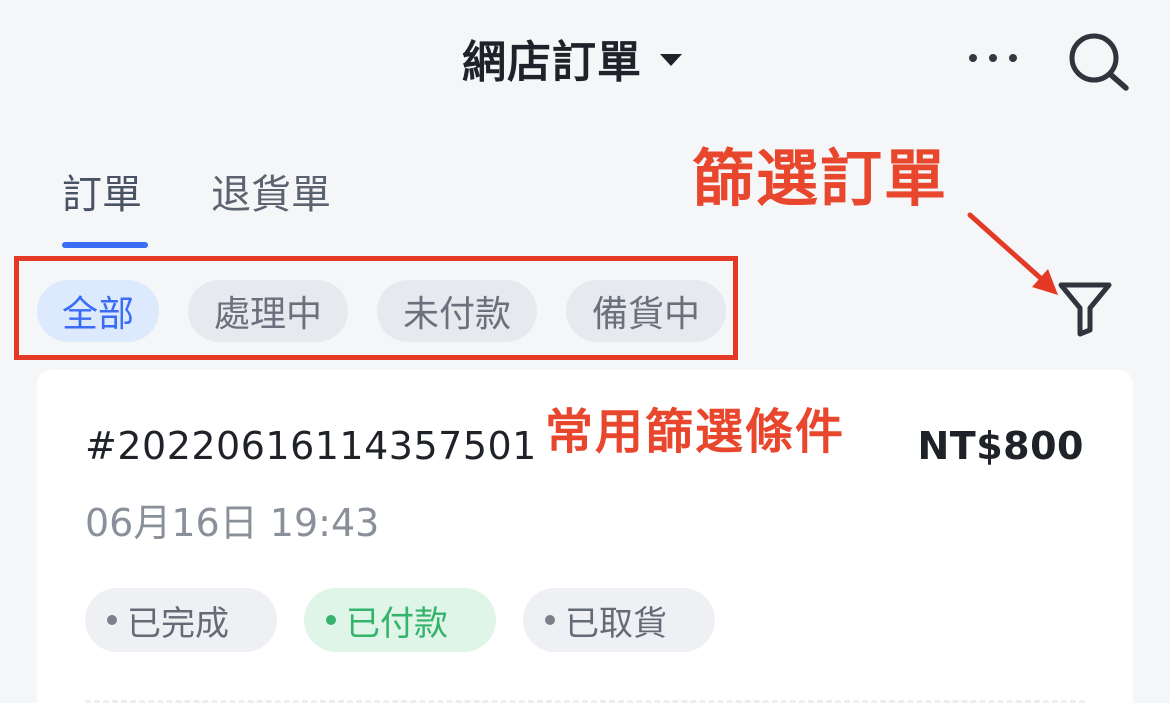 The width and height of the screenshot is (1170, 703). I want to click on filter-chip-unpaid: 未付款, so click(457, 311).